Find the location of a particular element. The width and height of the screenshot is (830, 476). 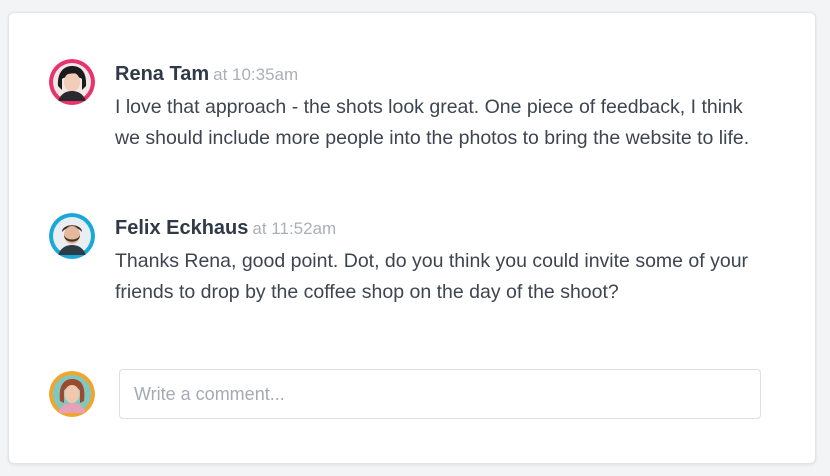

comment-composer is located at coordinates (405, 394).